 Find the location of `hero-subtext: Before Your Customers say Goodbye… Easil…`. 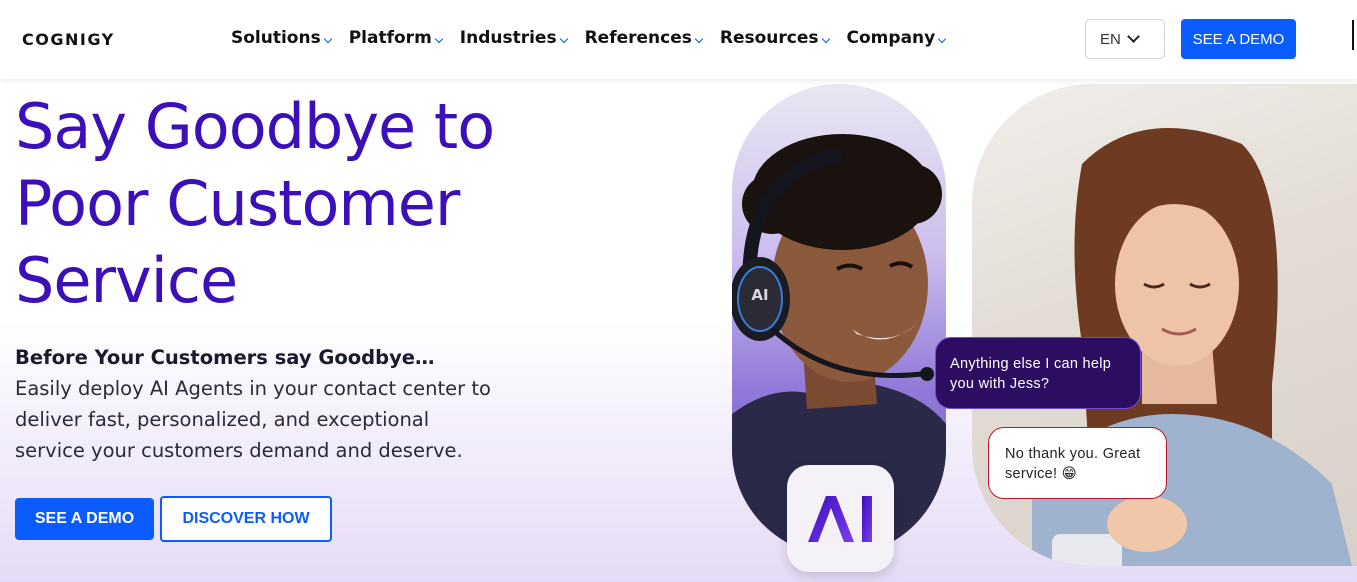

hero-subtext: Before Your Customers say Goodbye… Easil… is located at coordinates (255, 404).